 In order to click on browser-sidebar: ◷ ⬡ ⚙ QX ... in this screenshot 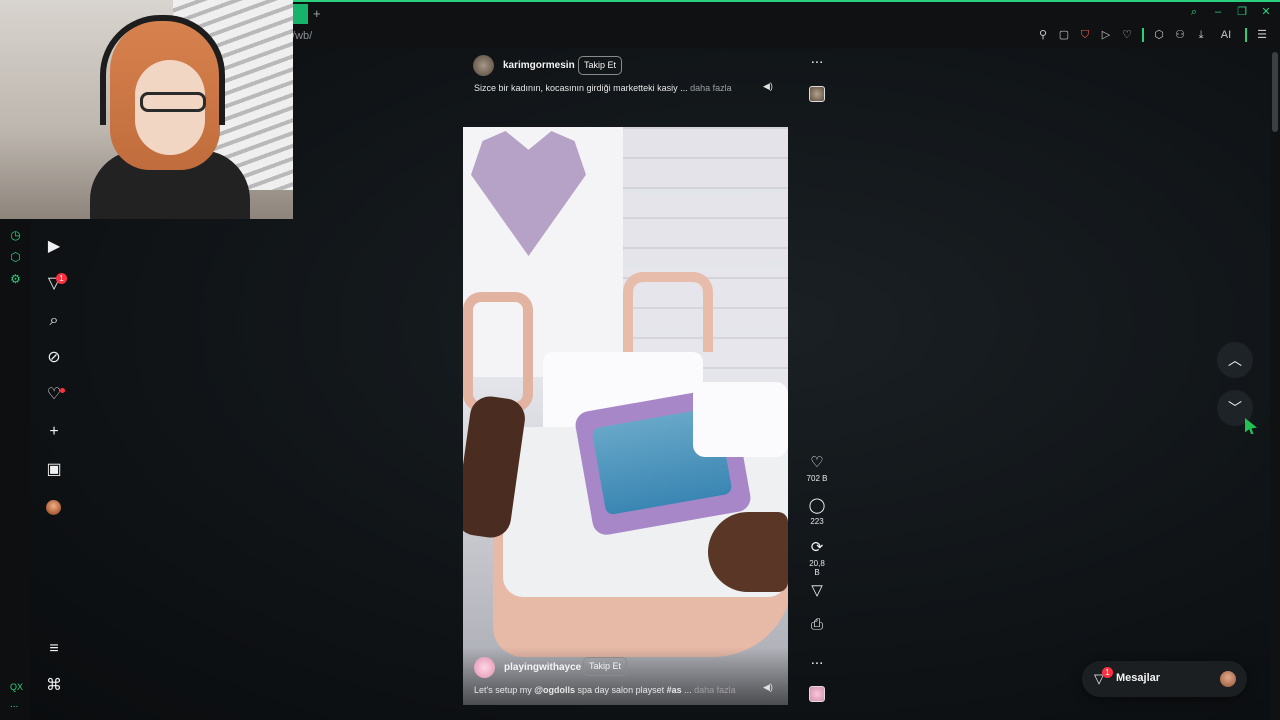, I will do `click(15, 469)`.